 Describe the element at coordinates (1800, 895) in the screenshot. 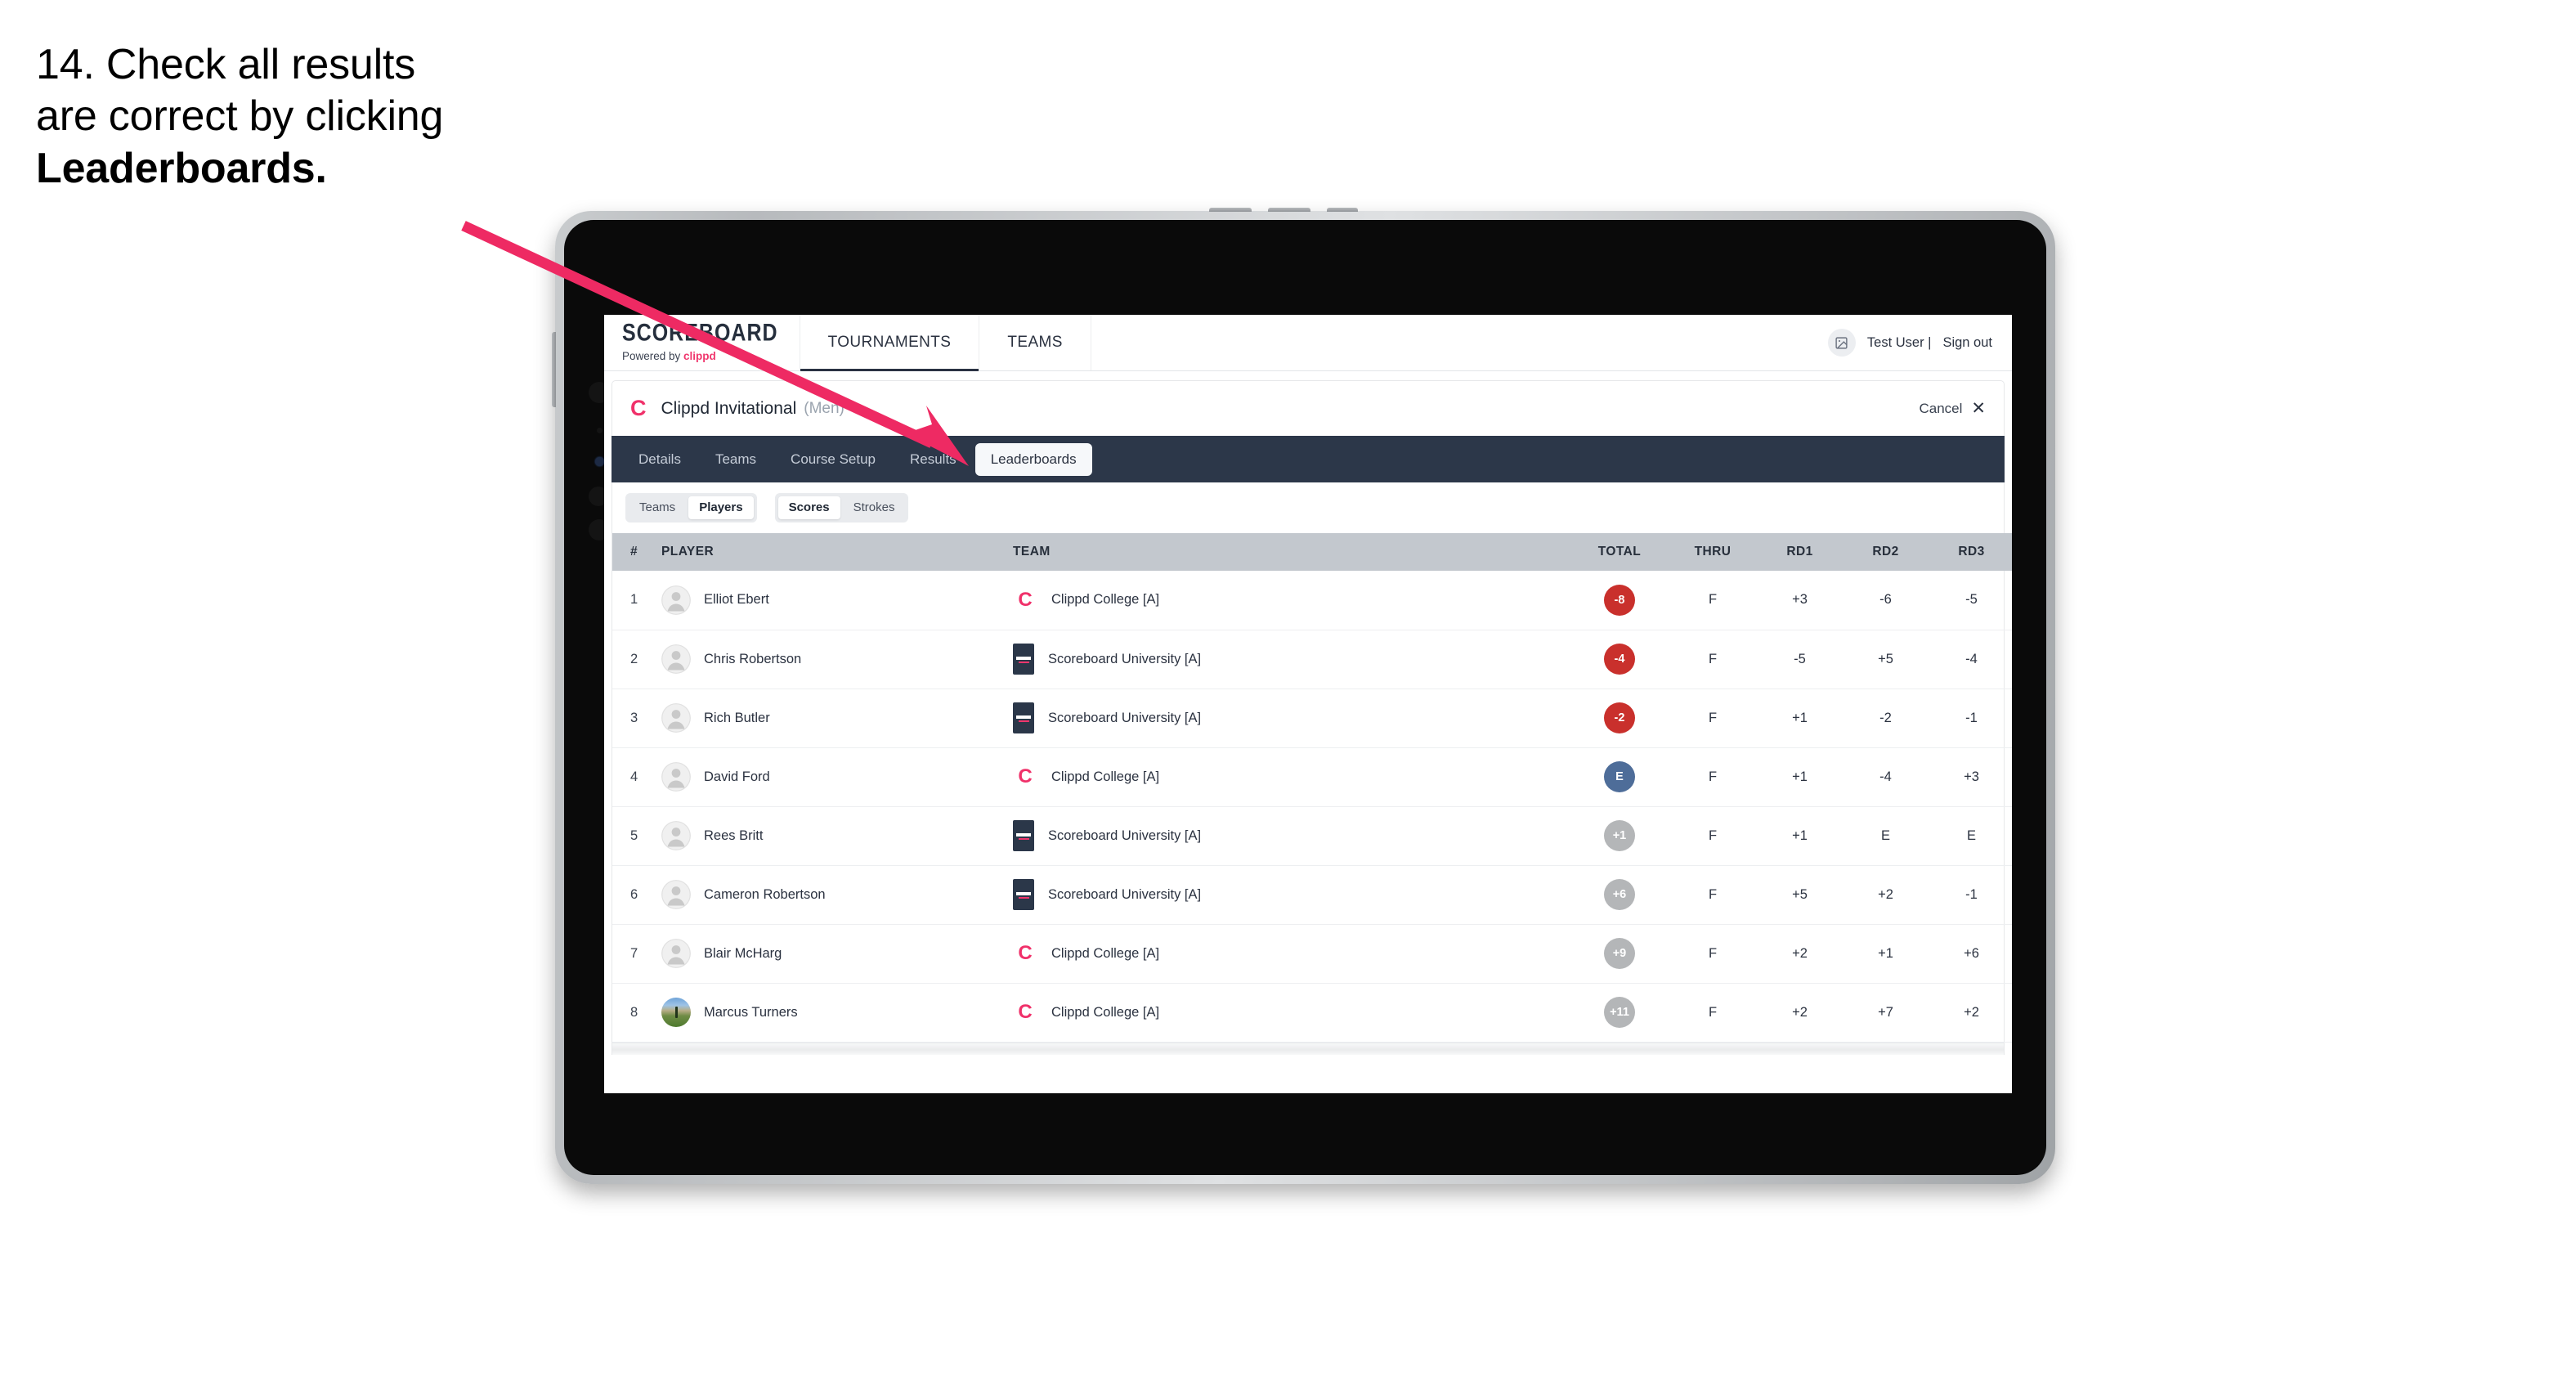

I see `cell-rd1: +5` at that location.